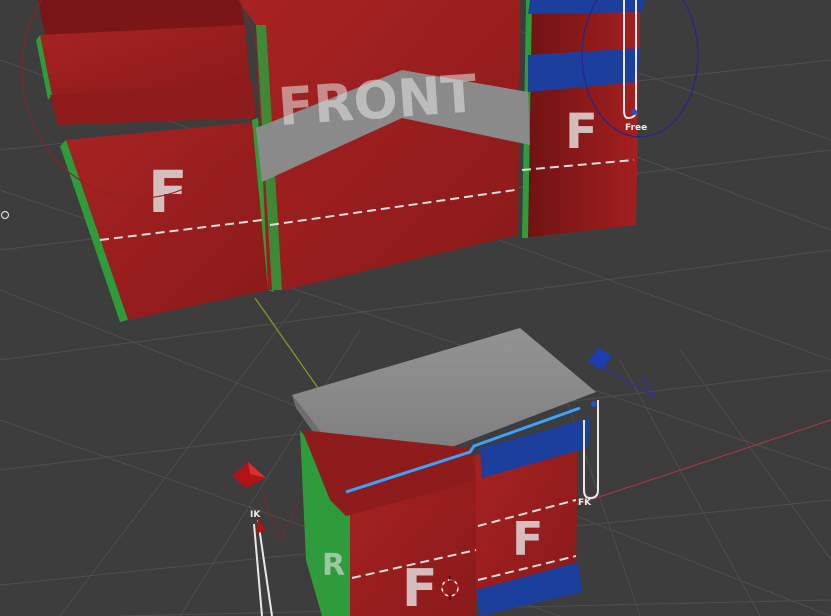 Image resolution: width=831 pixels, height=616 pixels. Describe the element at coordinates (695, 465) in the screenshot. I see `x-axis-line` at that location.